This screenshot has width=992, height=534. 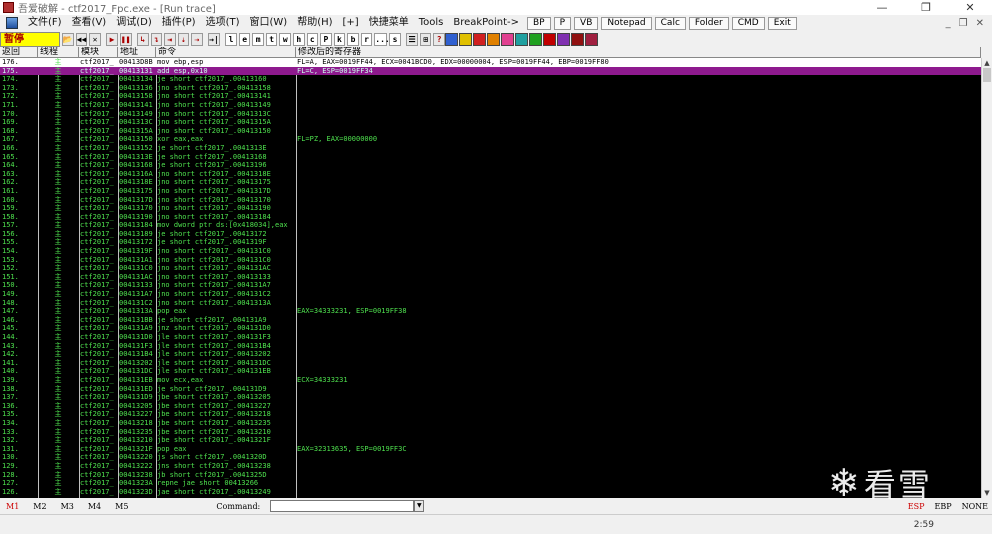 What do you see at coordinates (339, 39) in the screenshot?
I see `call-stack-button: k` at bounding box center [339, 39].